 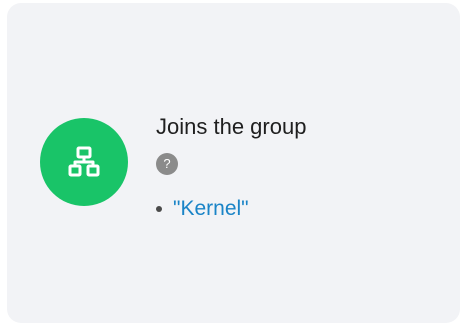 I want to click on list-item: "Kernel", so click(x=202, y=209).